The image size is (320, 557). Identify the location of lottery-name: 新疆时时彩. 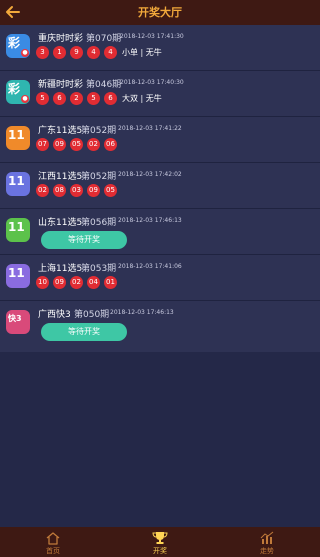
(61, 85).